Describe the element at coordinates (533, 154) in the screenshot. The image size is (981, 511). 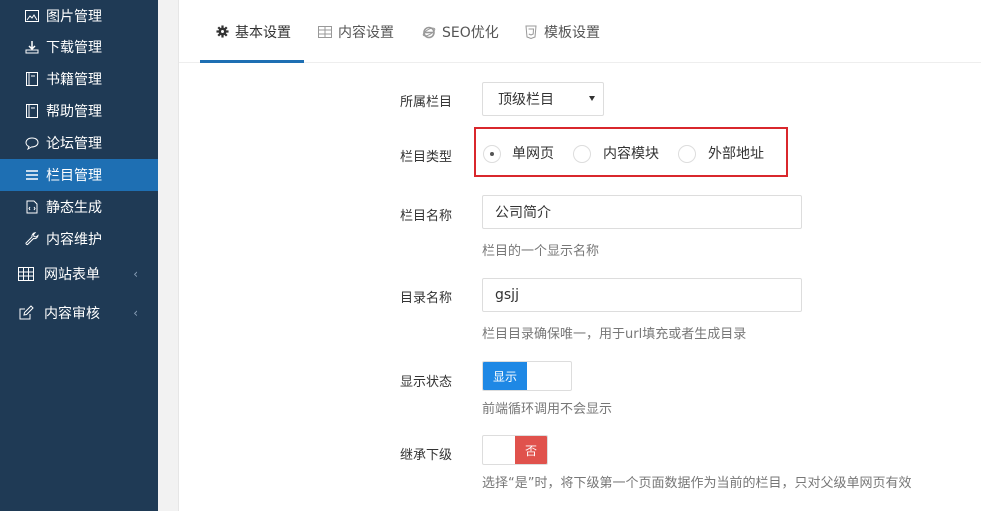
I see `radio-single-page-label: 单网页` at that location.